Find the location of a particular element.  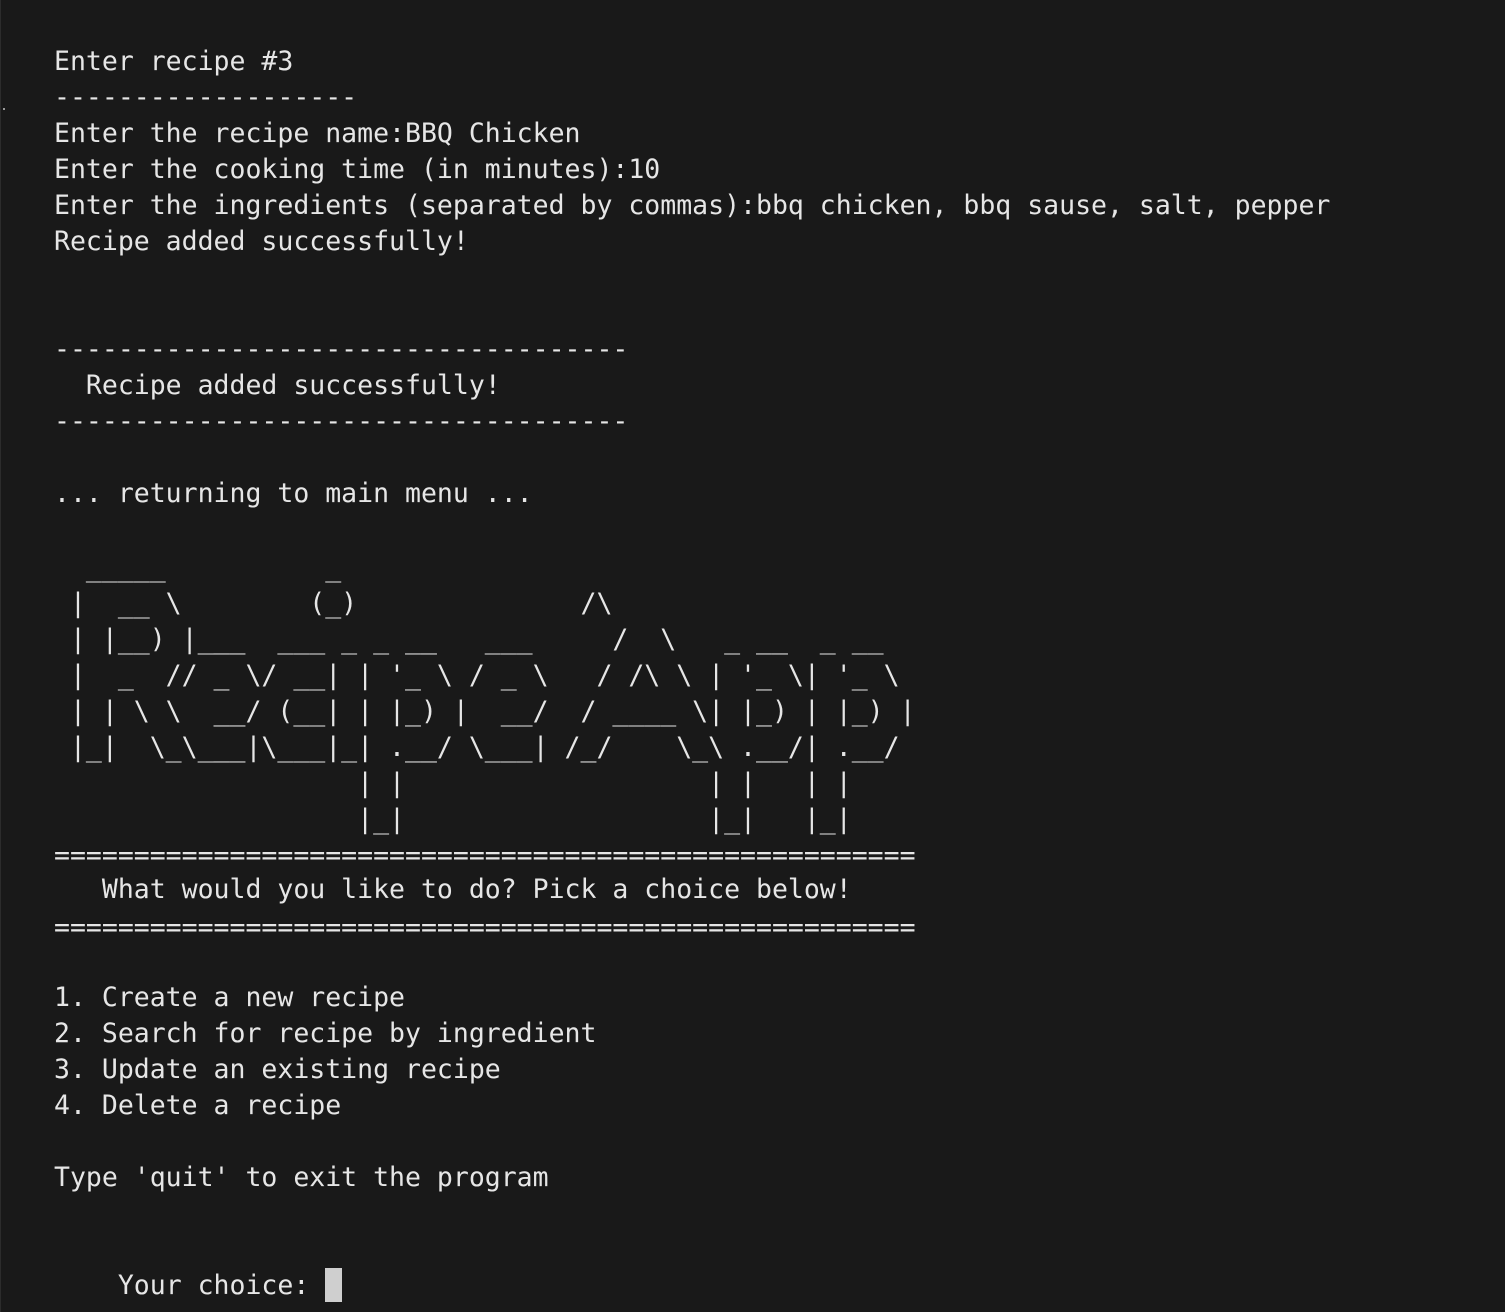

text-cursor is located at coordinates (334, 1285).